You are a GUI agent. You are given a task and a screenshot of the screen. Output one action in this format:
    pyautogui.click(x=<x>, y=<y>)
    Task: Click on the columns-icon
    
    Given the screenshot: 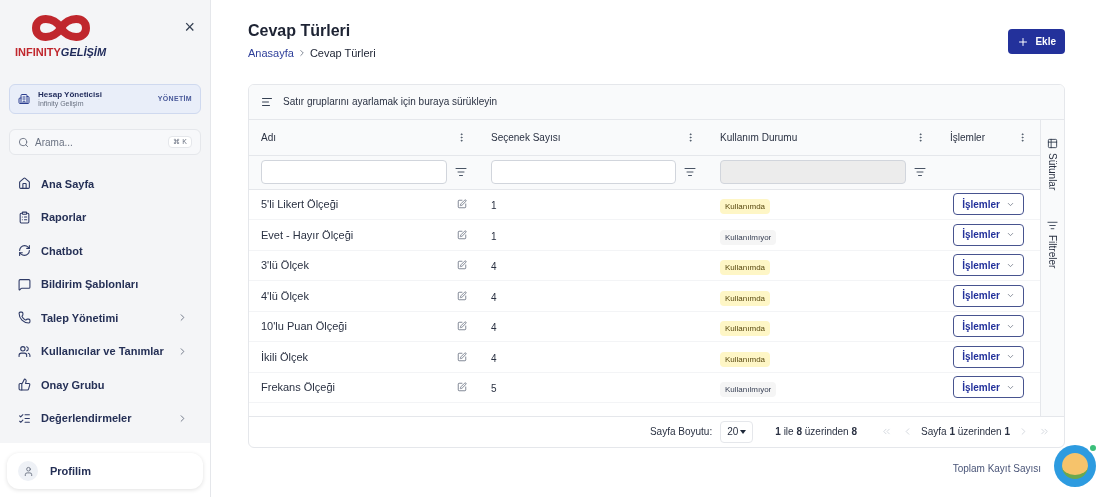 What is the action you would take?
    pyautogui.click(x=1052, y=143)
    